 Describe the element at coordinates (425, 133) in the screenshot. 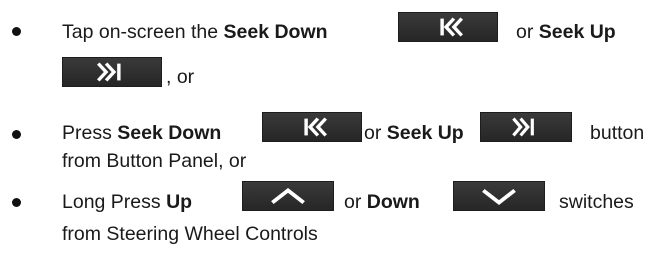

I see `item-2-seek-up-label: Seek Up` at that location.